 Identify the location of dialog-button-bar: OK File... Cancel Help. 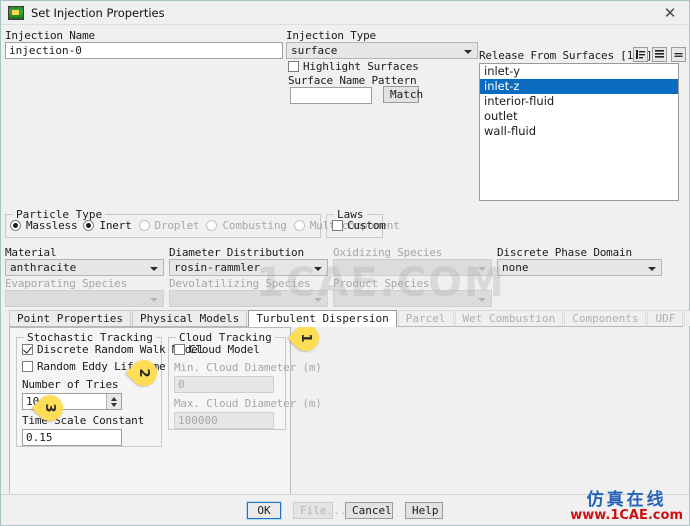
(345, 509).